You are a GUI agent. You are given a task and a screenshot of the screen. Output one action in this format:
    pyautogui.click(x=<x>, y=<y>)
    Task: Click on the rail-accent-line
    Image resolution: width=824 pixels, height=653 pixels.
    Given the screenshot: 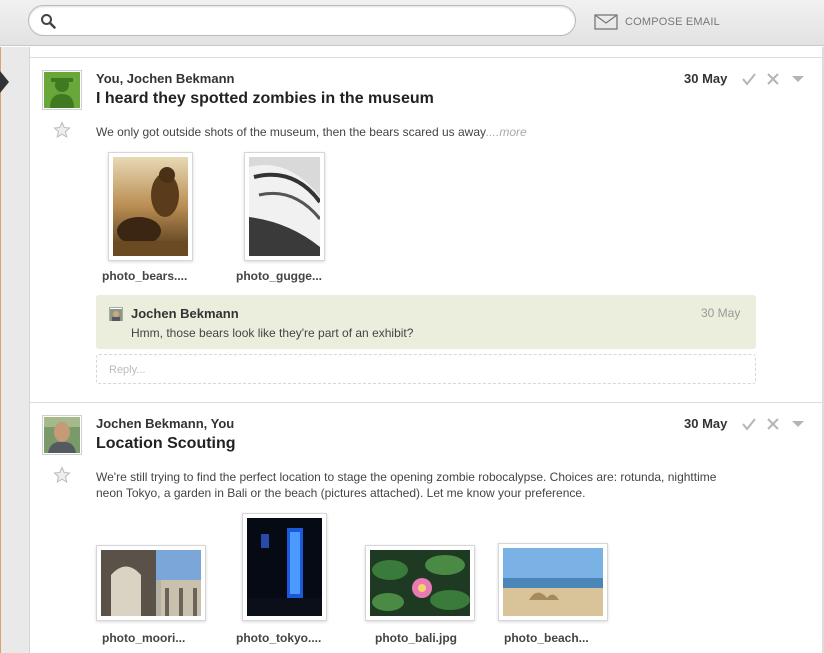 What is the action you would take?
    pyautogui.click(x=0, y=350)
    